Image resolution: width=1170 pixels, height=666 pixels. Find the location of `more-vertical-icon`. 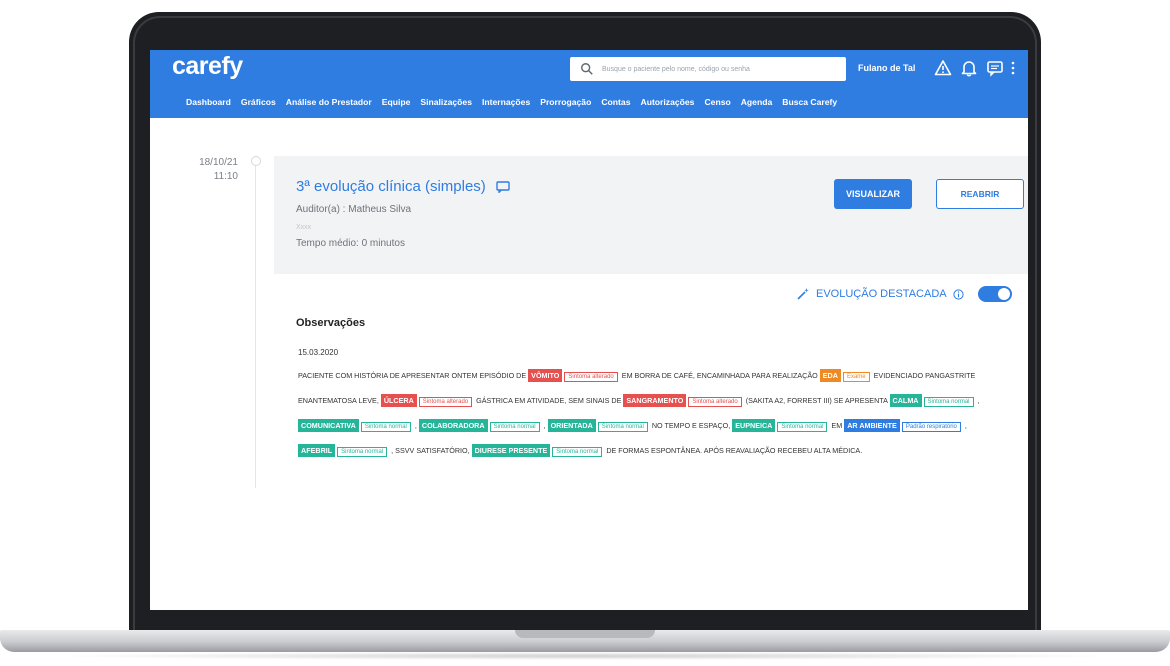

more-vertical-icon is located at coordinates (1013, 68).